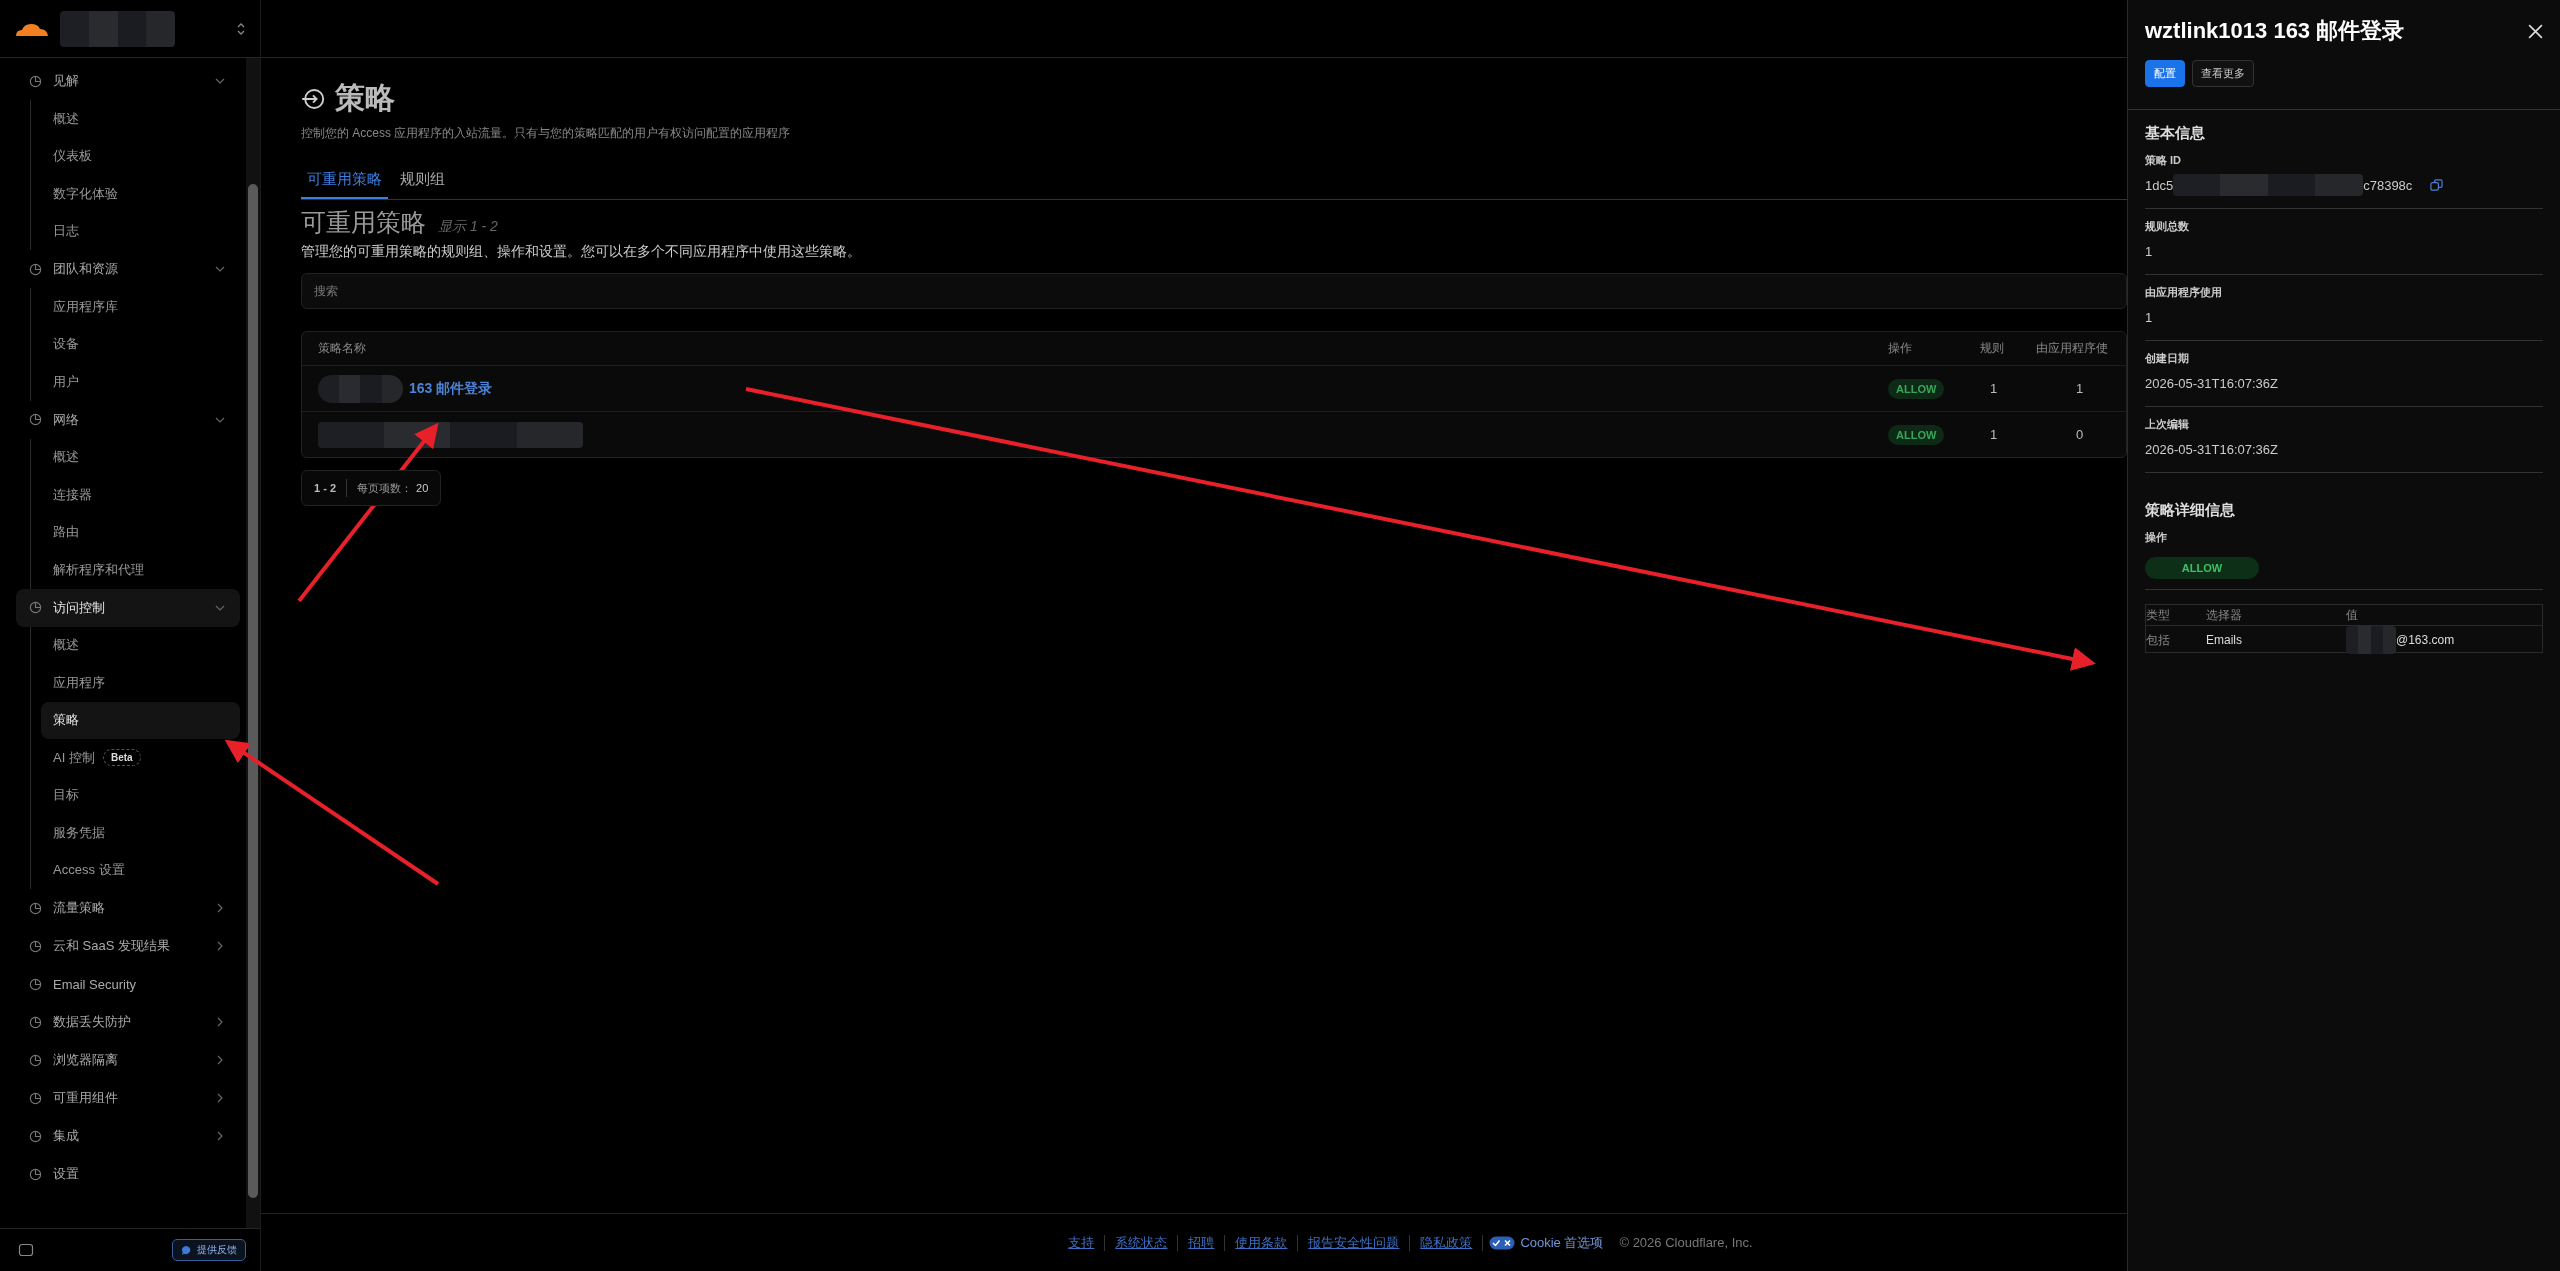  What do you see at coordinates (140, 194) in the screenshot?
I see `nav-item: 数字化体验` at bounding box center [140, 194].